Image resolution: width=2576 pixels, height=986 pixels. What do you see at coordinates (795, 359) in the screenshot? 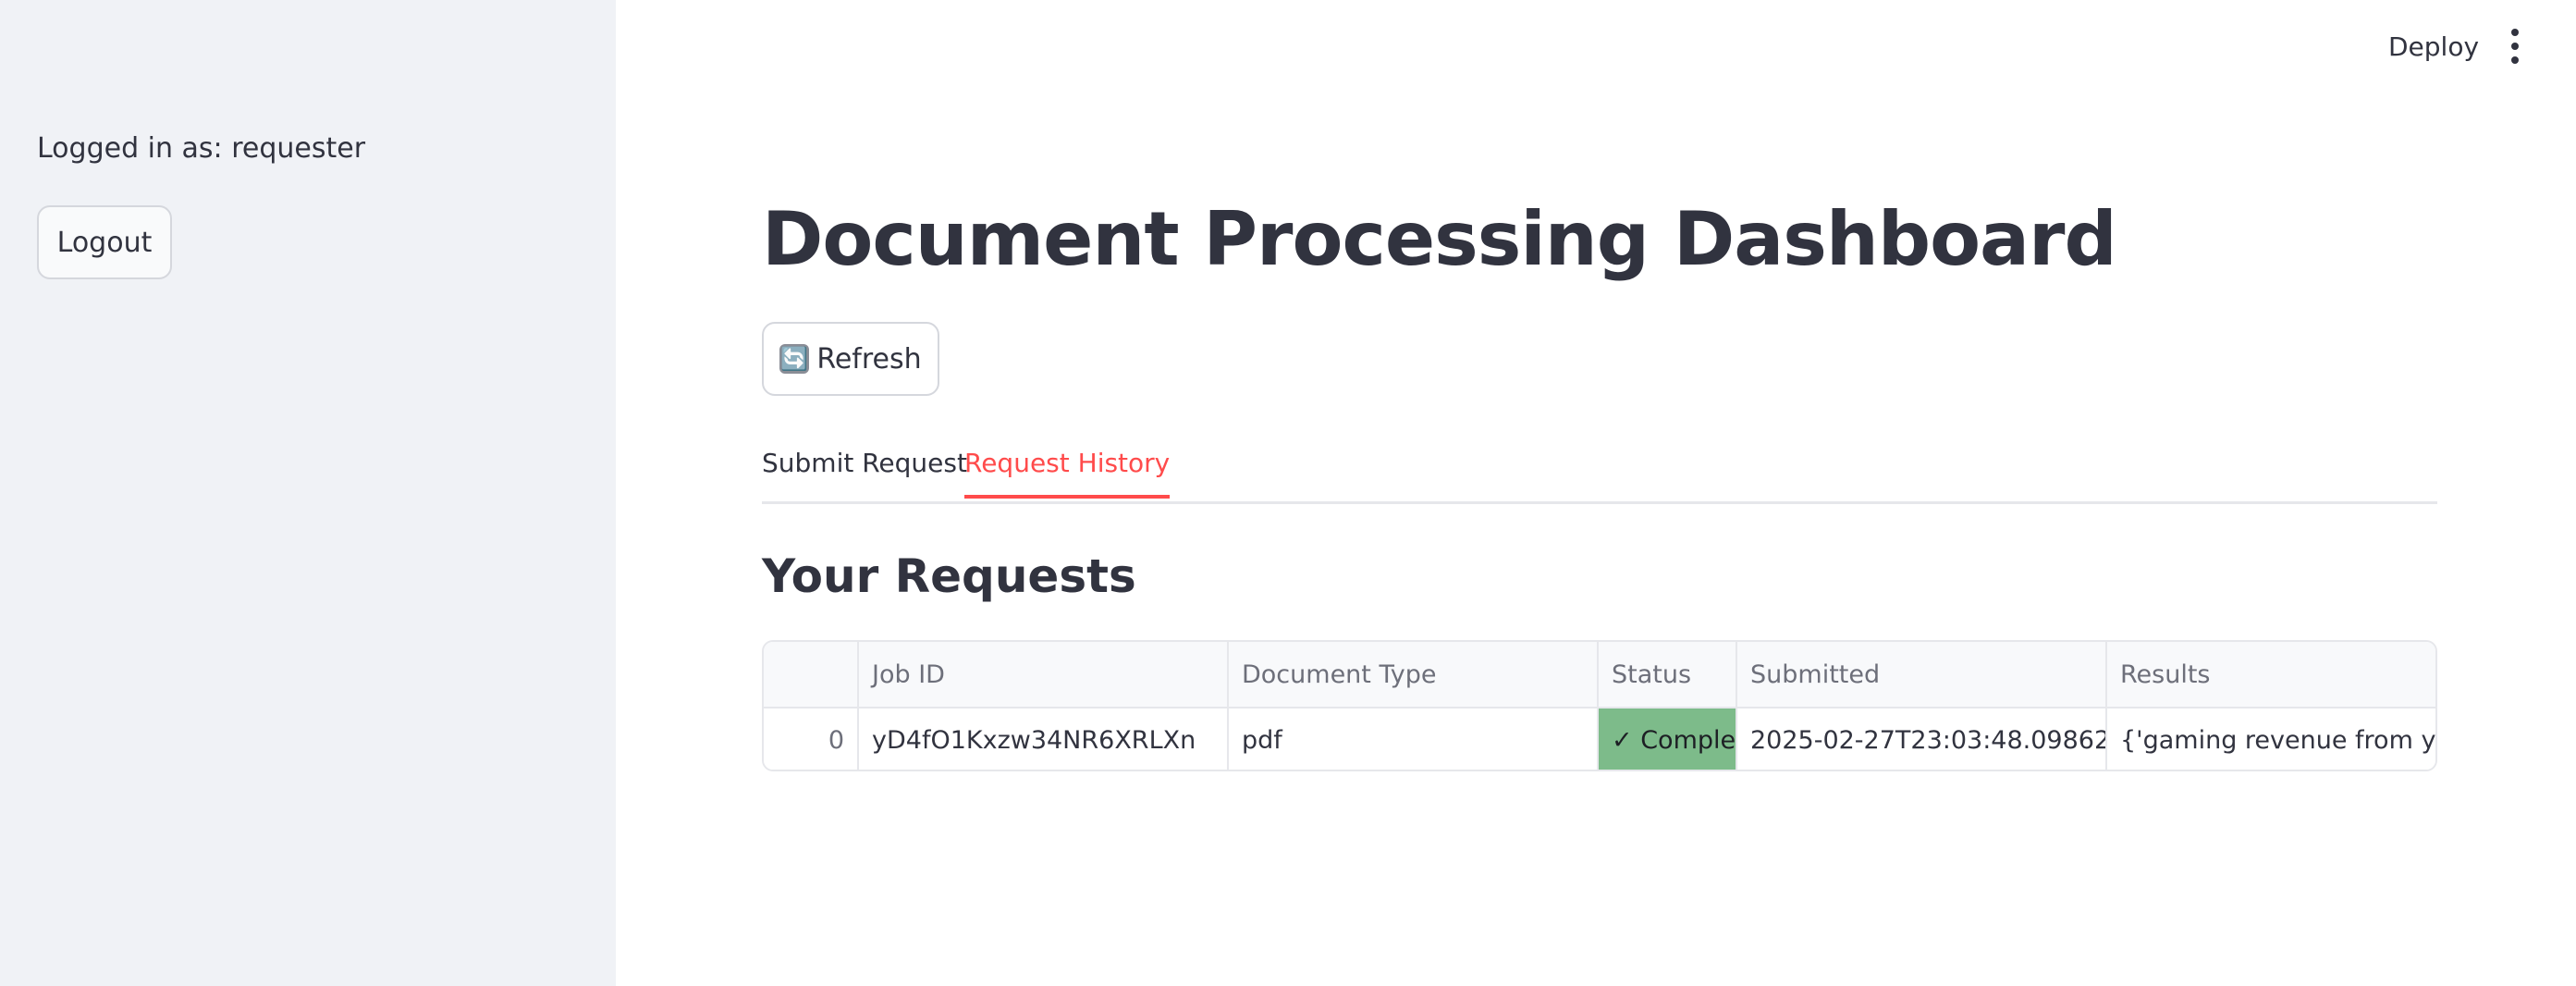
I see `refresh-icon: 🔄` at bounding box center [795, 359].